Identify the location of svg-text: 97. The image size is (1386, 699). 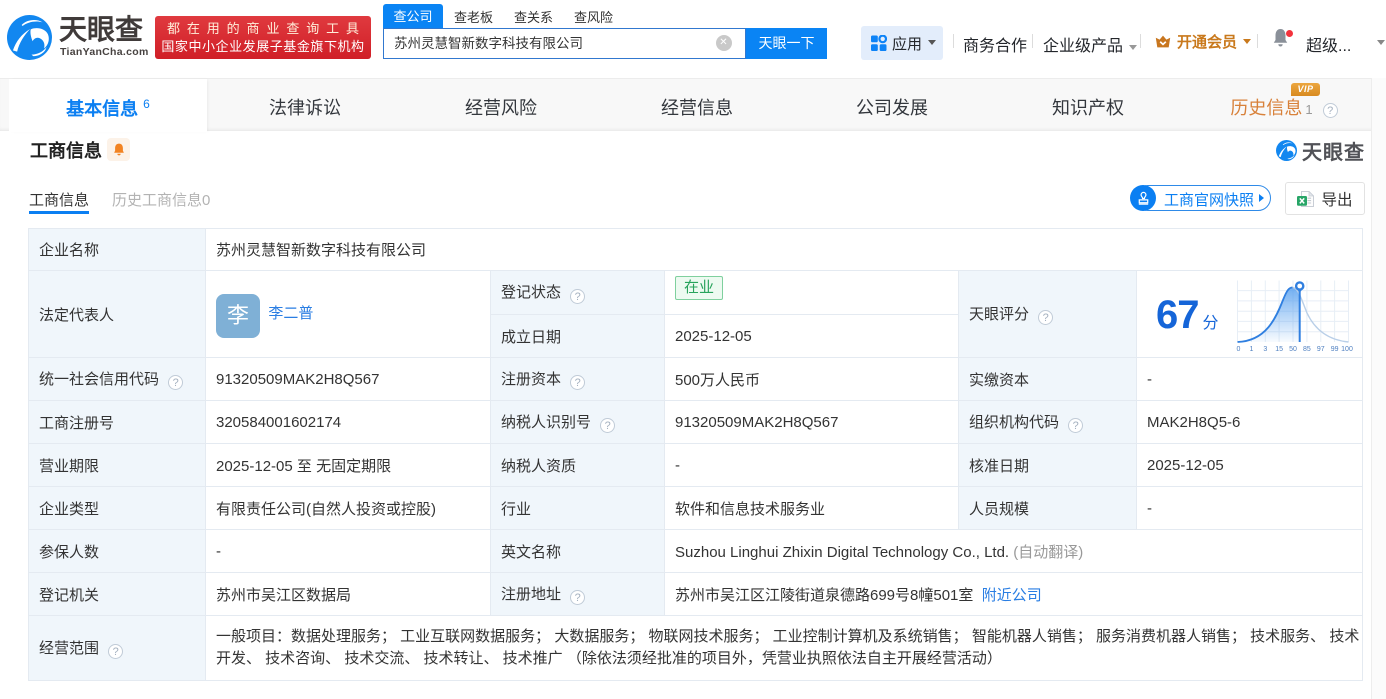
(1321, 349).